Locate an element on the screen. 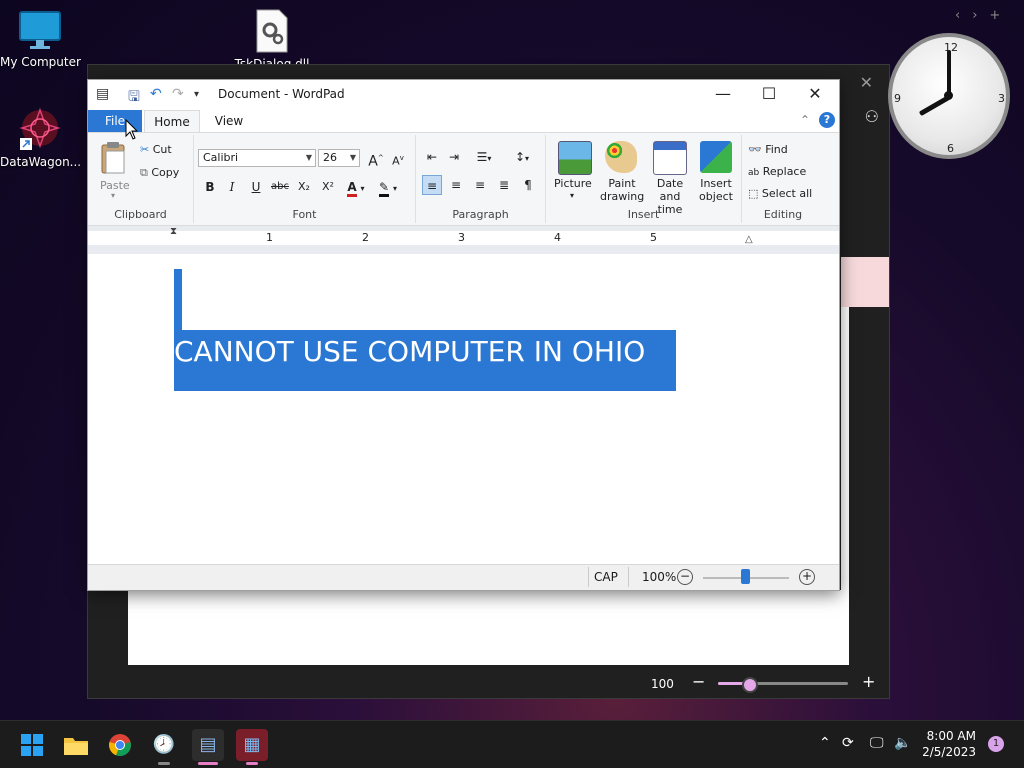 This screenshot has height=768, width=1024. paint-drawing-button: Paint drawing is located at coordinates (621, 172).